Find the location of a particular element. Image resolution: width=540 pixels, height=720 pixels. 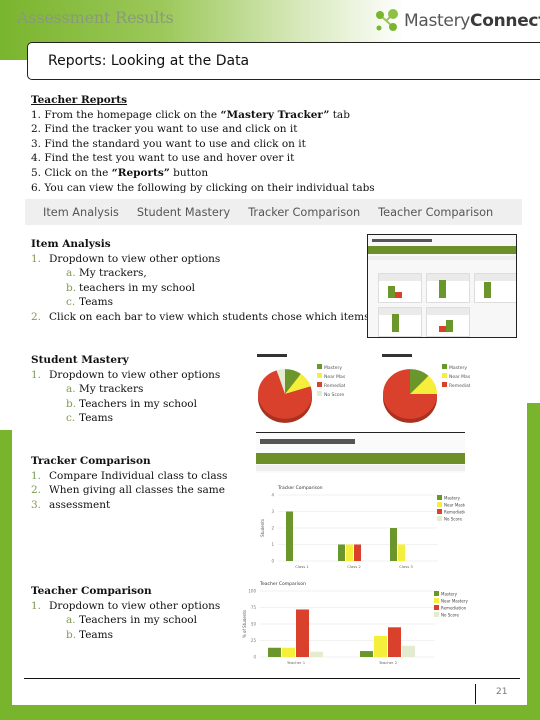

frame-bottom-border is located at coordinates (270, 712).